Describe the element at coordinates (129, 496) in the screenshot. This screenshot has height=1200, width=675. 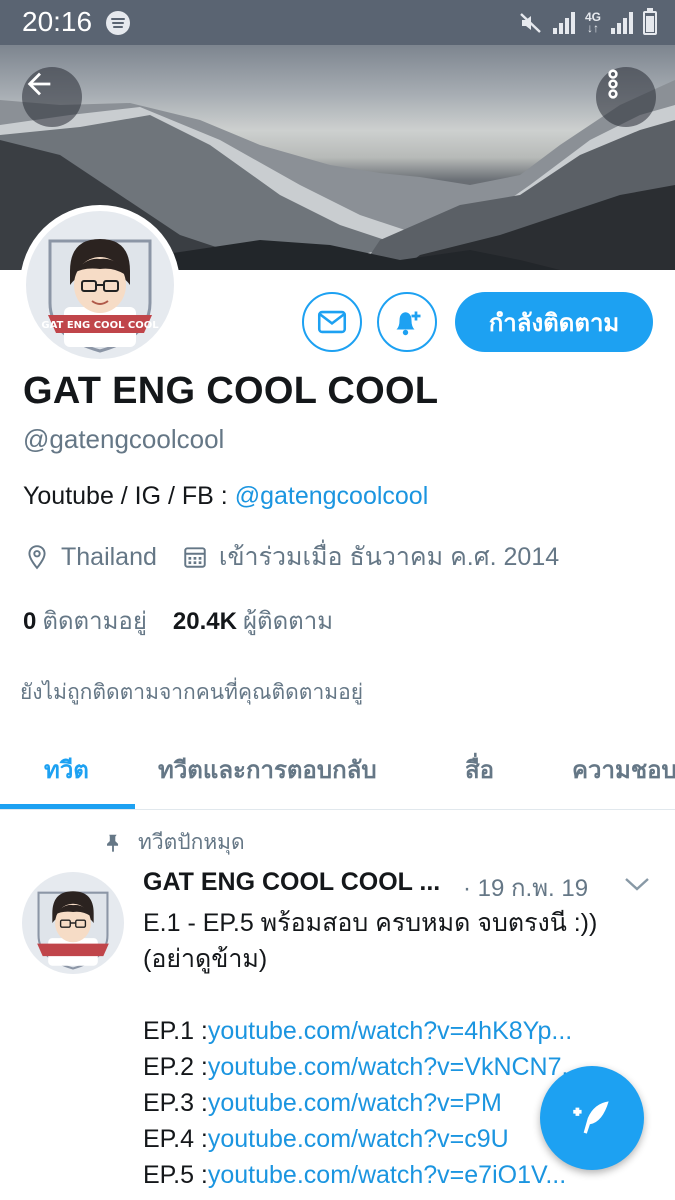
I see `bio-text: Youtube / IG / FB :` at that location.